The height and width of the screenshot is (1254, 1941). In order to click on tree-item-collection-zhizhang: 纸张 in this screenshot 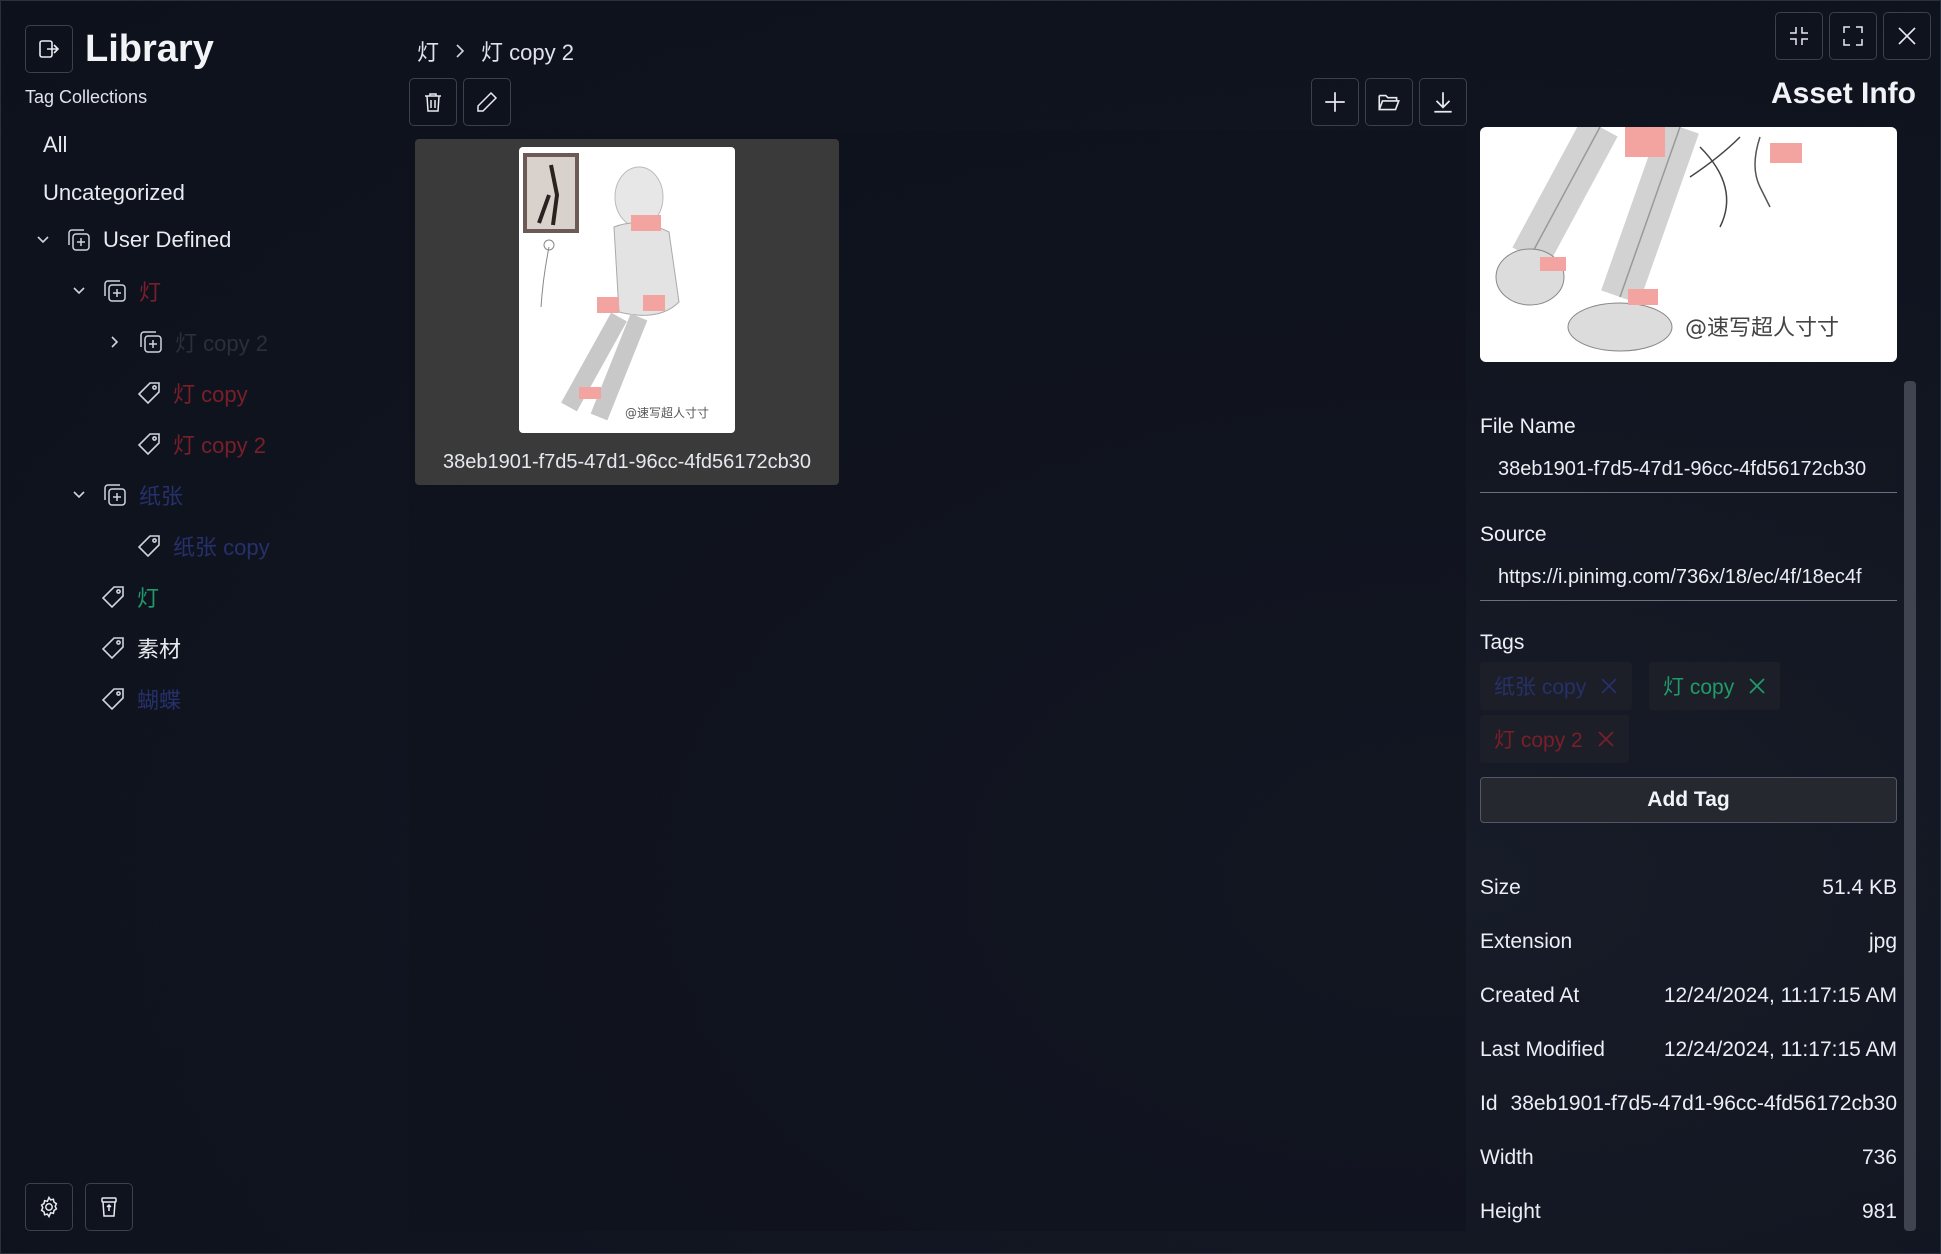, I will do `click(126, 495)`.